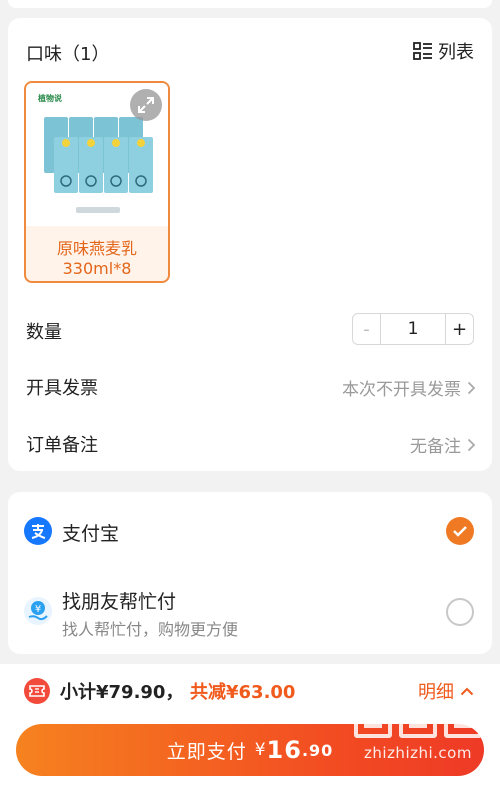 This screenshot has width=500, height=787. I want to click on friend-pay-icon: ¥, so click(38, 611).